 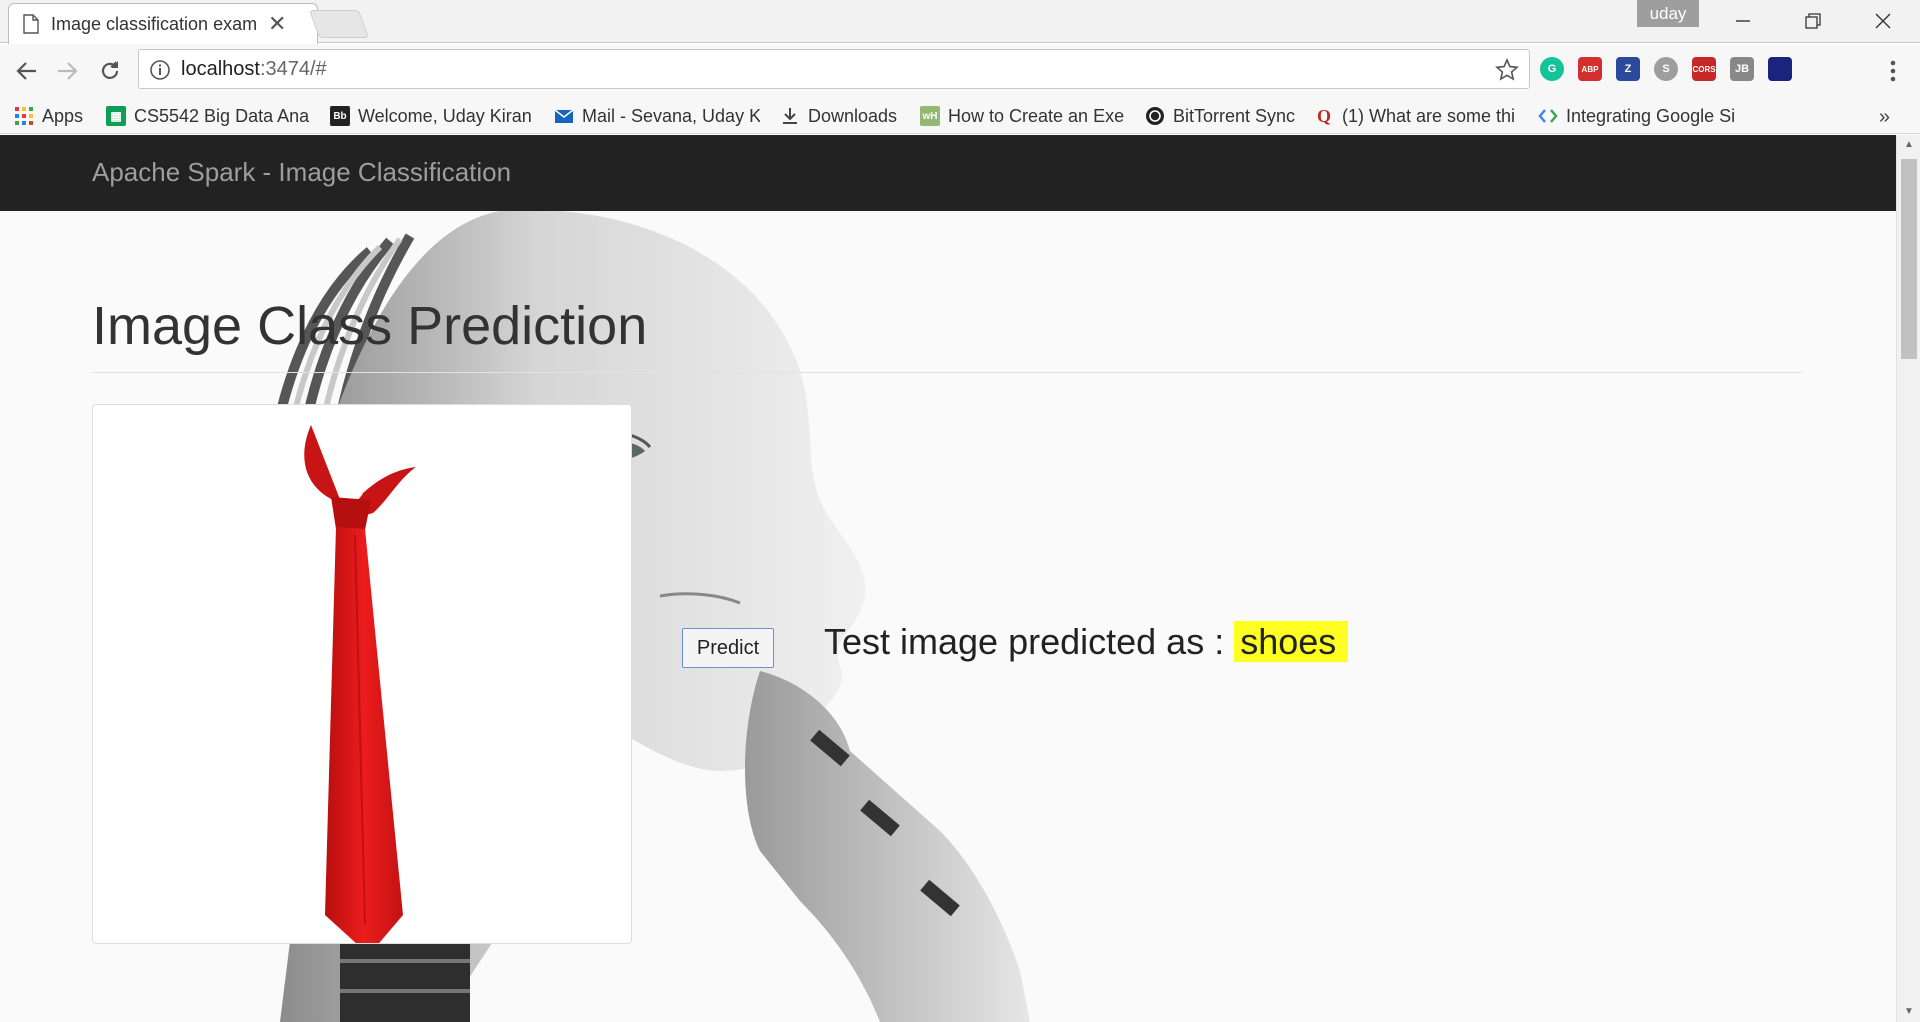 What do you see at coordinates (339, 24) in the screenshot?
I see `new-tab-button` at bounding box center [339, 24].